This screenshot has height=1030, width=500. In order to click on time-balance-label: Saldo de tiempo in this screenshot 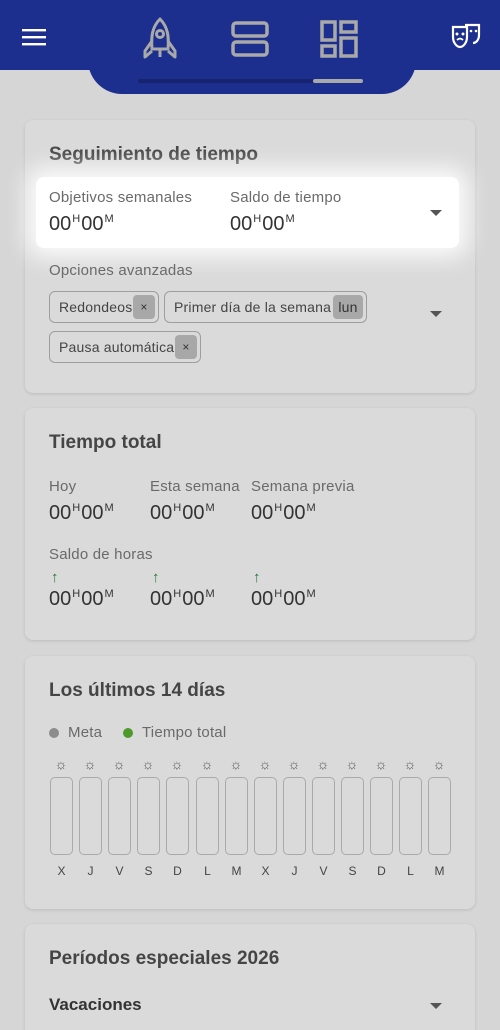, I will do `click(286, 197)`.